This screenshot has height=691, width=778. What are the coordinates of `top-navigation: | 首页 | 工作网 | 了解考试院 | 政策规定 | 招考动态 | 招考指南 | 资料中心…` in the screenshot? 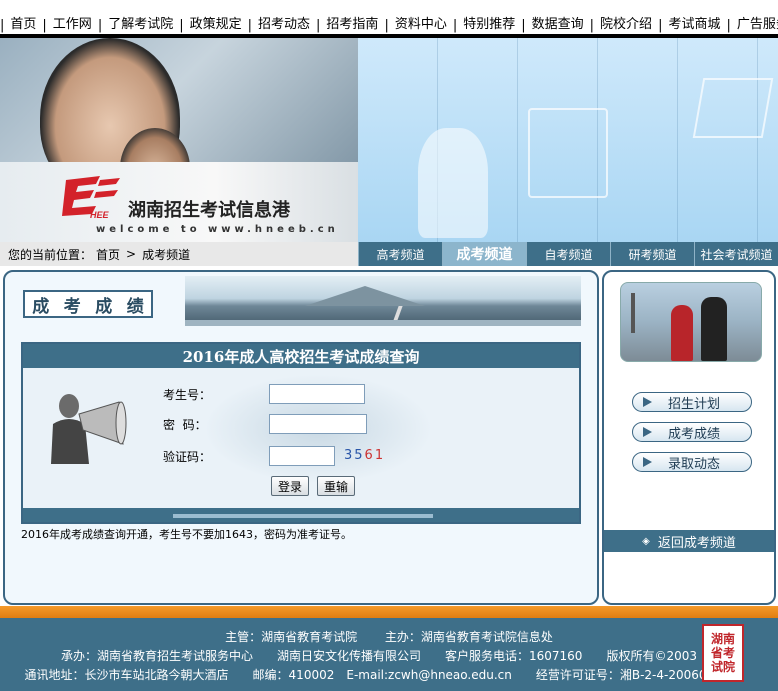 It's located at (389, 19).